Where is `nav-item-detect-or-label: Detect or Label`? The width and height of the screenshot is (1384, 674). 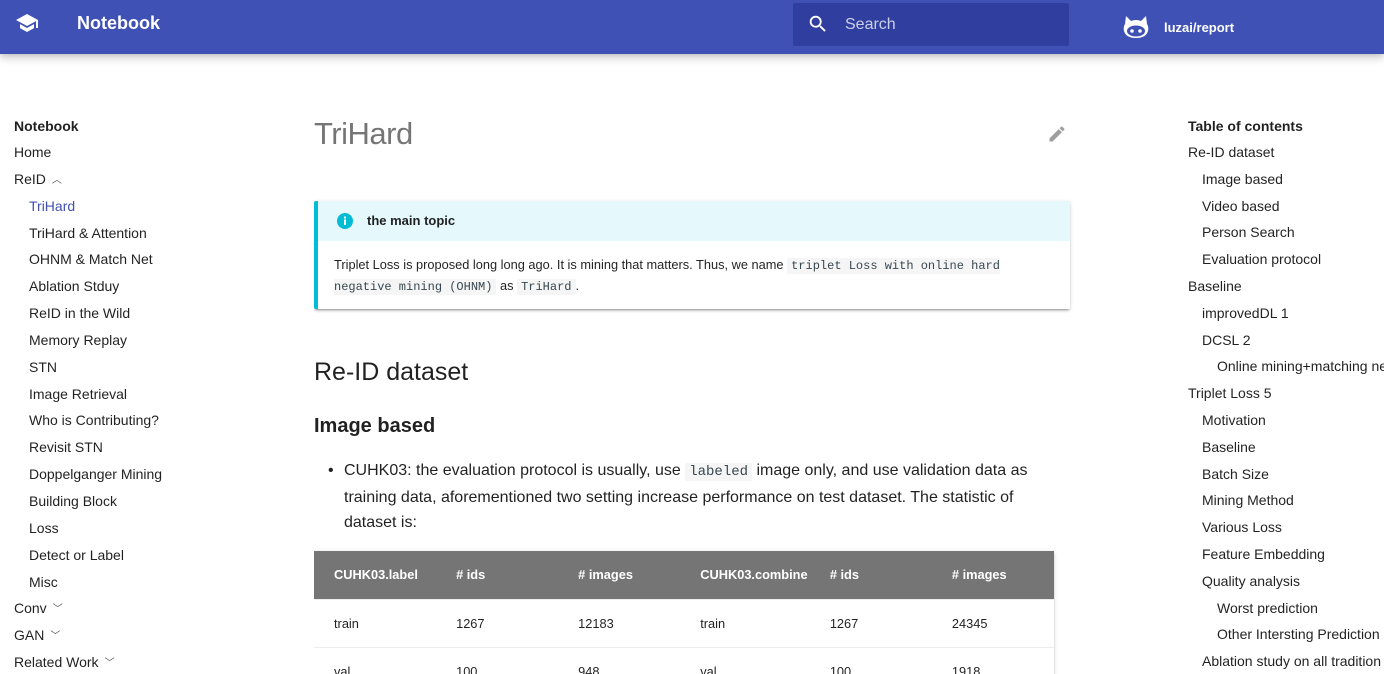 nav-item-detect-or-label: Detect or Label is located at coordinates (139, 555).